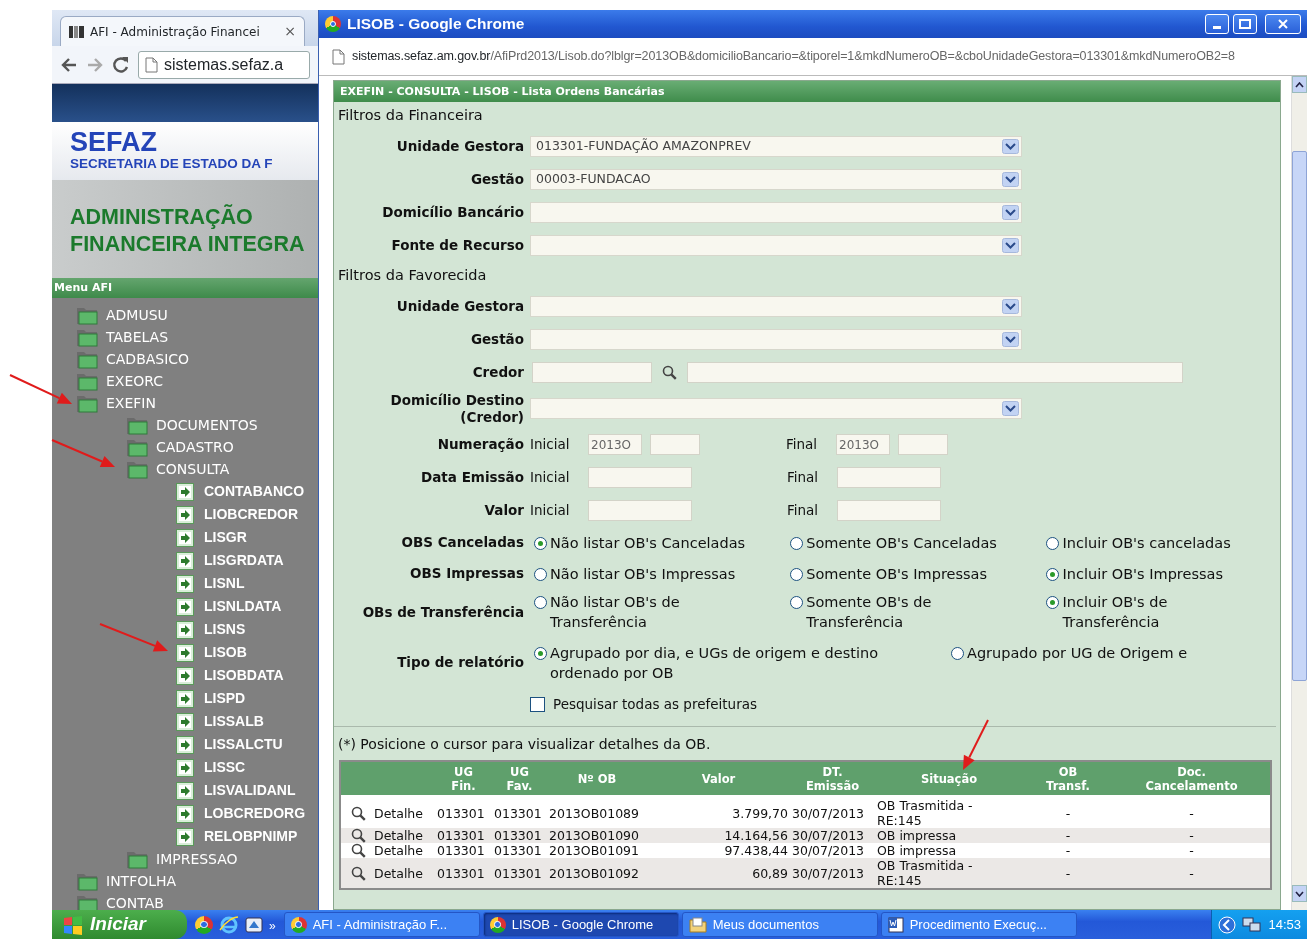 Image resolution: width=1307 pixels, height=939 pixels. What do you see at coordinates (463, 778) in the screenshot?
I see `column-header: UG Fin.` at bounding box center [463, 778].